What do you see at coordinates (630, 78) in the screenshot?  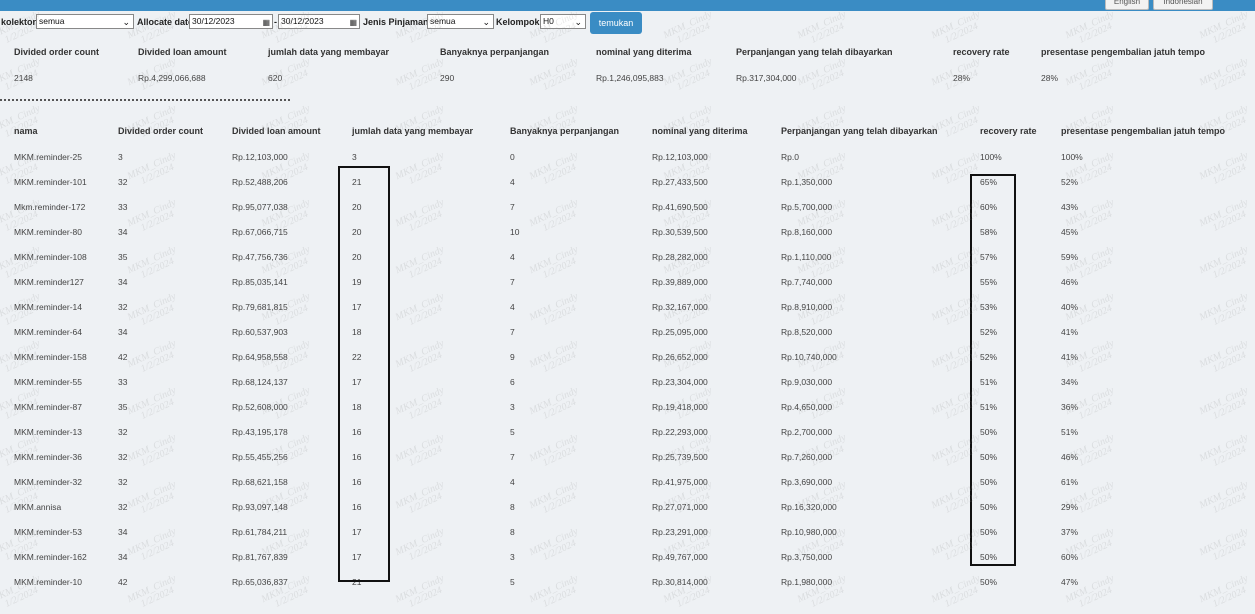 I see `summary-value: Rp.1,246,095,883` at bounding box center [630, 78].